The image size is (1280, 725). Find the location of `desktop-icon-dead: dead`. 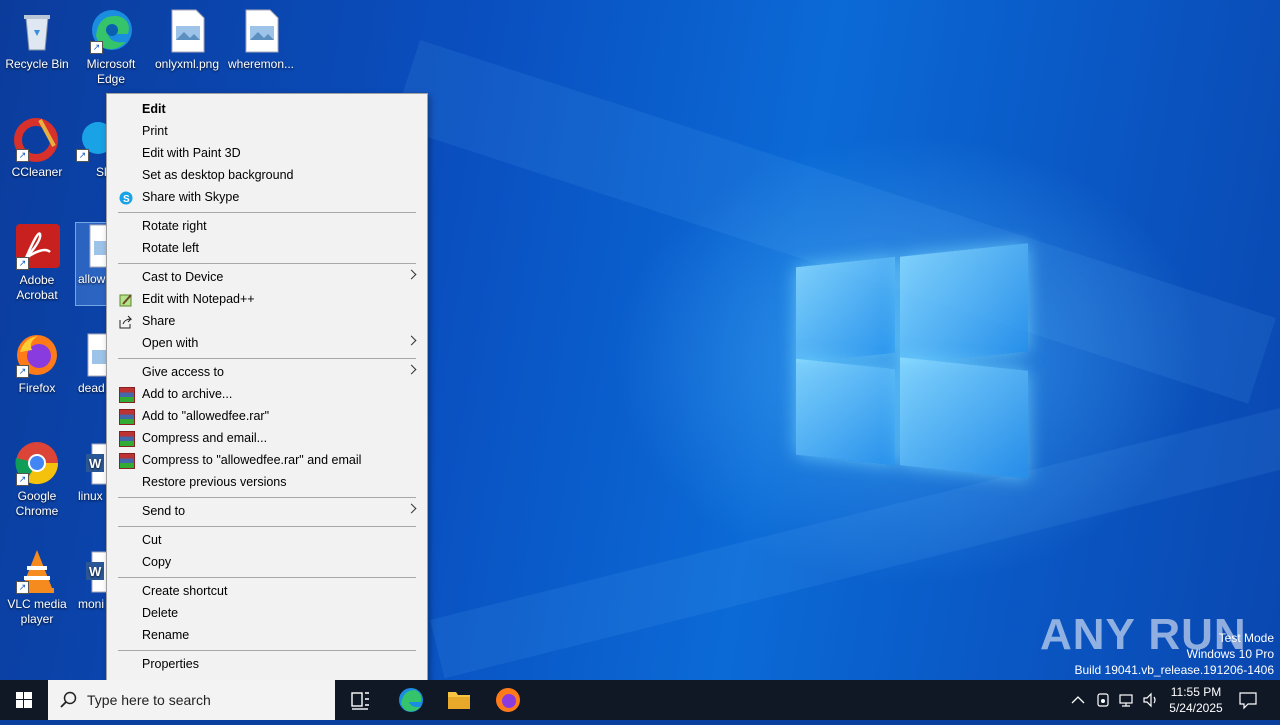

desktop-icon-dead: dead is located at coordinates (91, 364).